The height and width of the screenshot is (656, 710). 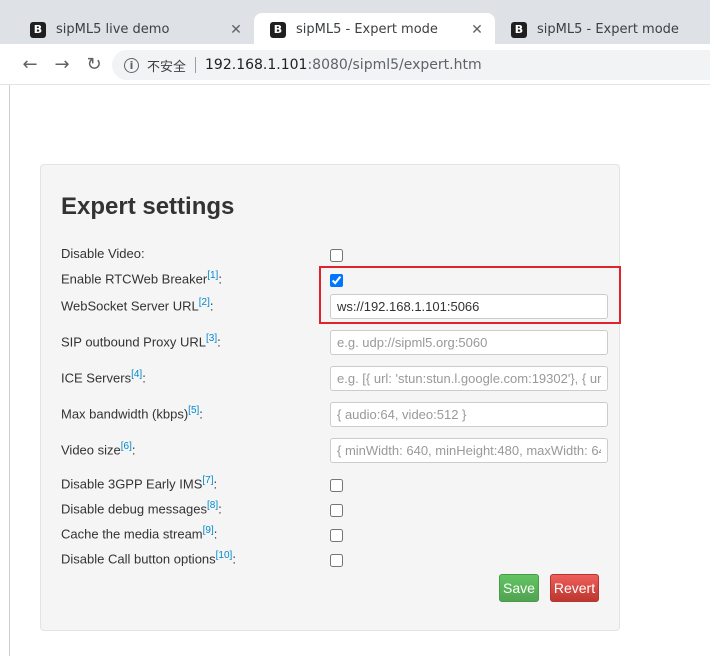 I want to click on websocket-url-label: WebSocket Server URL[2]:, so click(x=137, y=305).